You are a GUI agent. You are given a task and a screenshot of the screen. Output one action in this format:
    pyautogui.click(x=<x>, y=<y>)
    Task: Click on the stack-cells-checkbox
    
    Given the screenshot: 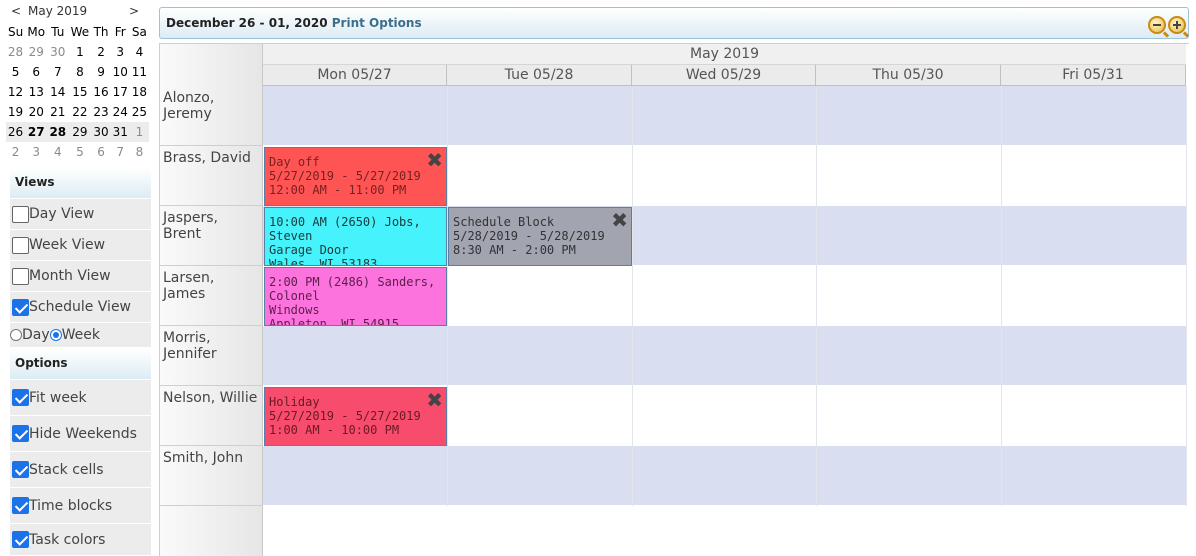 What is the action you would take?
    pyautogui.click(x=20, y=469)
    